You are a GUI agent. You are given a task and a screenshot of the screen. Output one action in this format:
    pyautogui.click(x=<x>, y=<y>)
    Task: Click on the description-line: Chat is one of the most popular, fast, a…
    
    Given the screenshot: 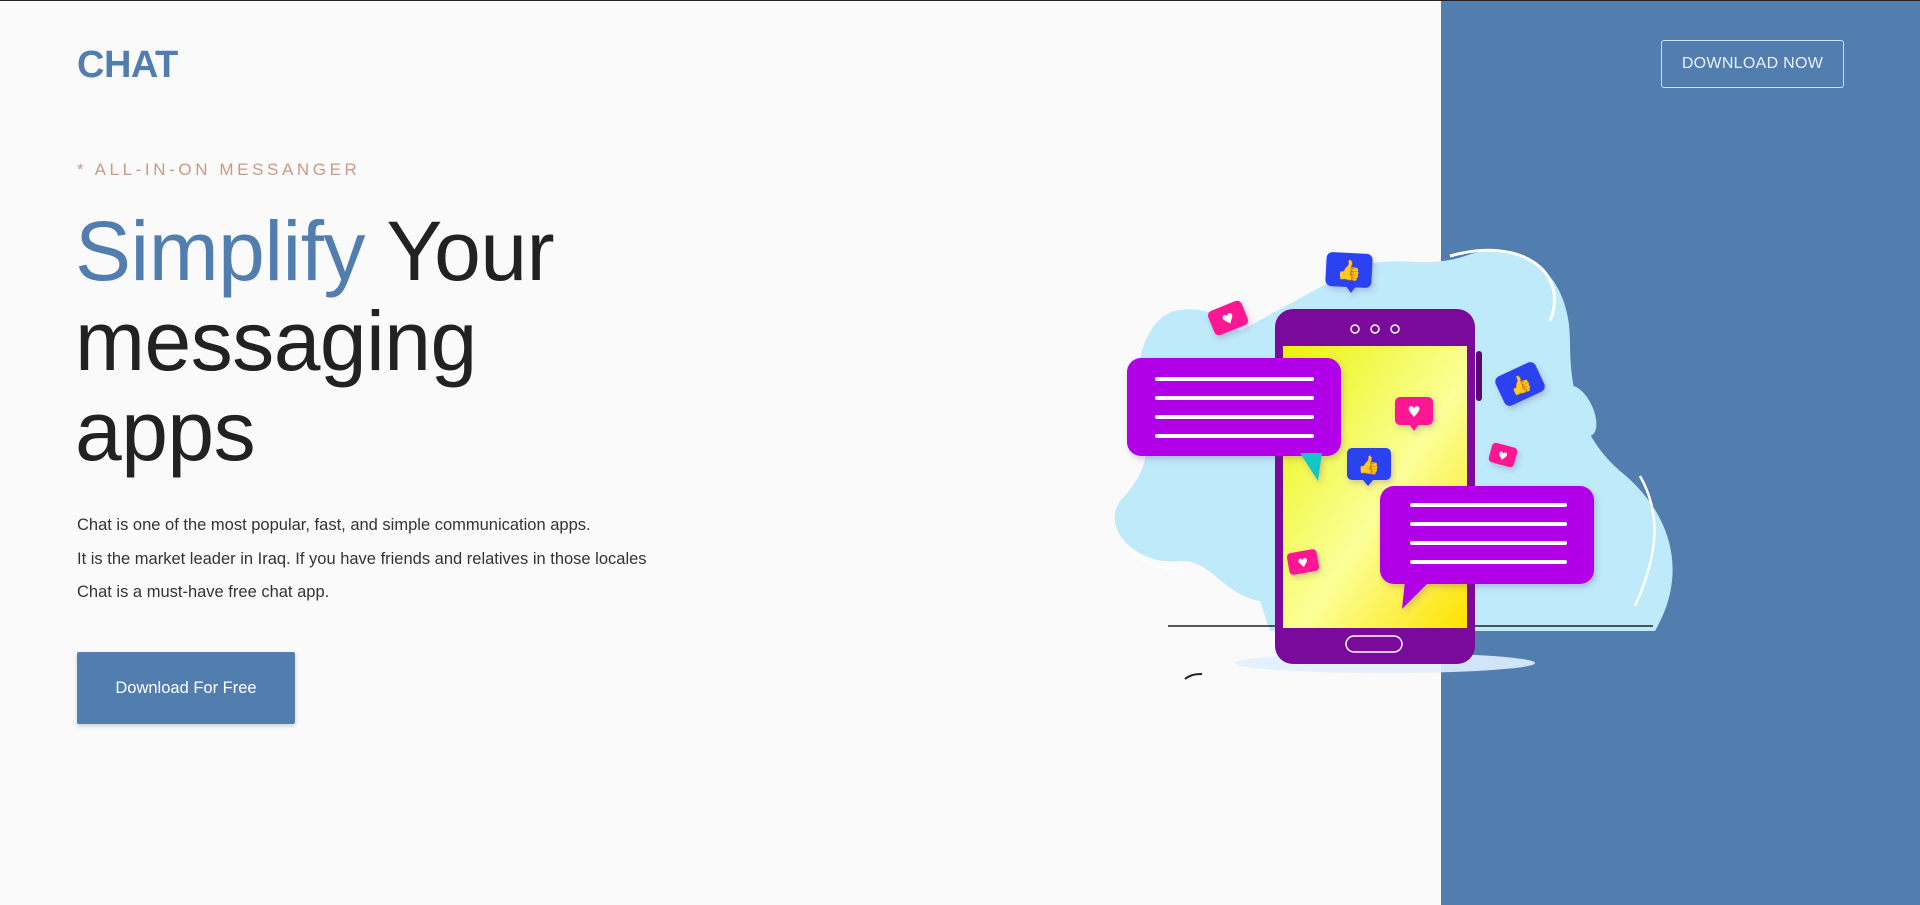 What is the action you would take?
    pyautogui.click(x=334, y=525)
    